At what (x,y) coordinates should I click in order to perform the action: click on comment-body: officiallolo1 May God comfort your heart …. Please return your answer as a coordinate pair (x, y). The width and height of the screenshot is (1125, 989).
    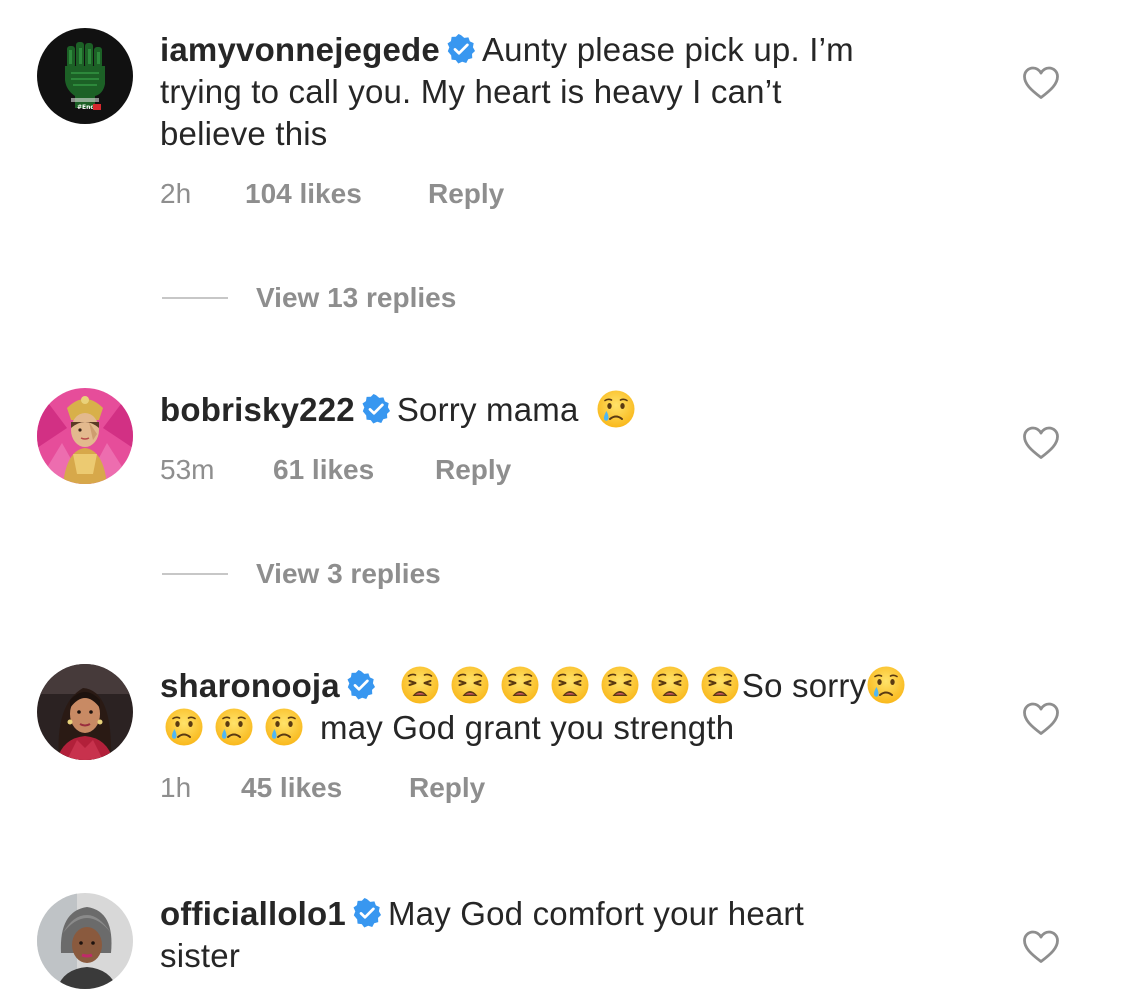
    Looking at the image, I should click on (580, 935).